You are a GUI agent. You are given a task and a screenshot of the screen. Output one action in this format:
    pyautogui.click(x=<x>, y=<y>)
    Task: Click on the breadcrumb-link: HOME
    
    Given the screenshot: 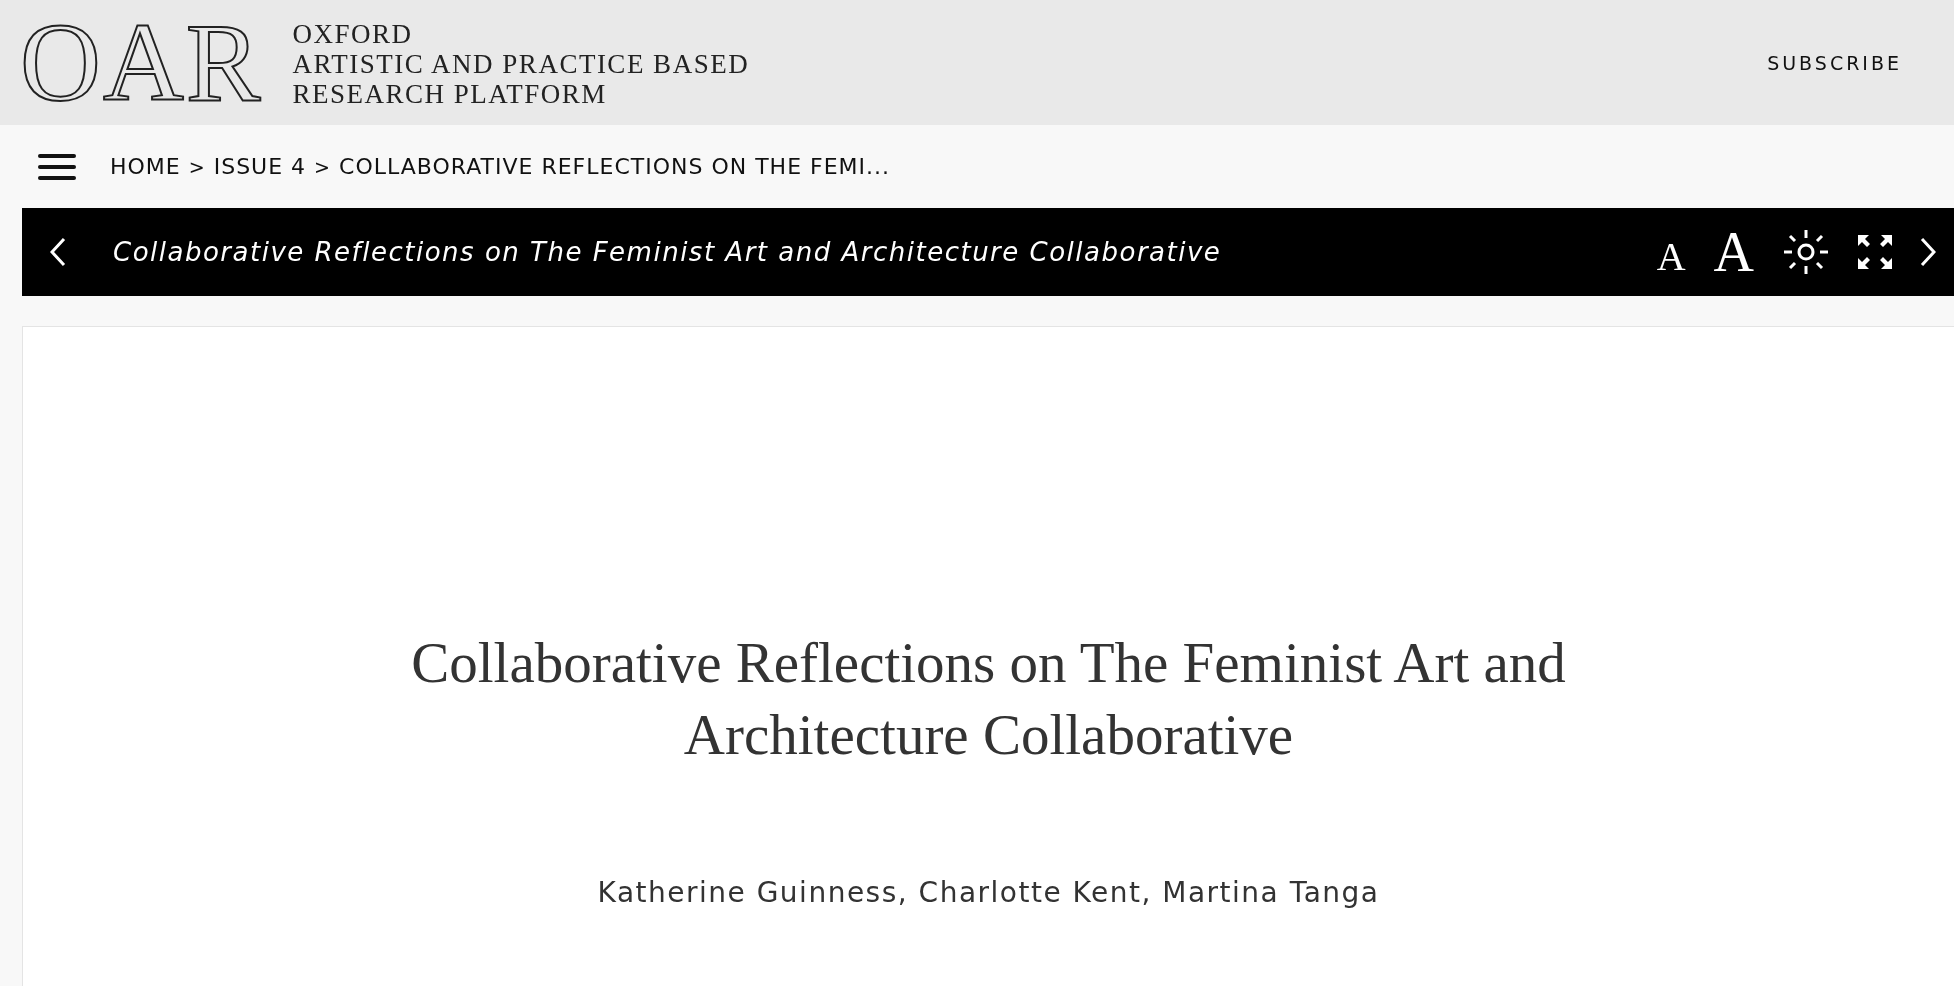 What is the action you would take?
    pyautogui.click(x=145, y=166)
    